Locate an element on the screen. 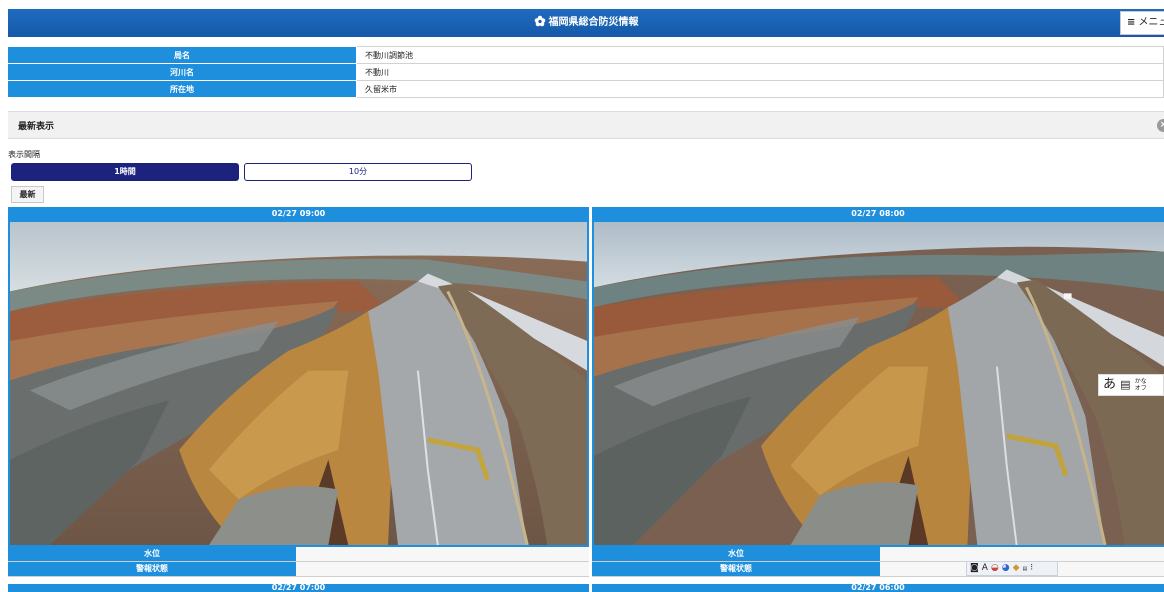 This screenshot has width=1164, height=592. table-row: 局名 不動川調節池 is located at coordinates (585, 55).